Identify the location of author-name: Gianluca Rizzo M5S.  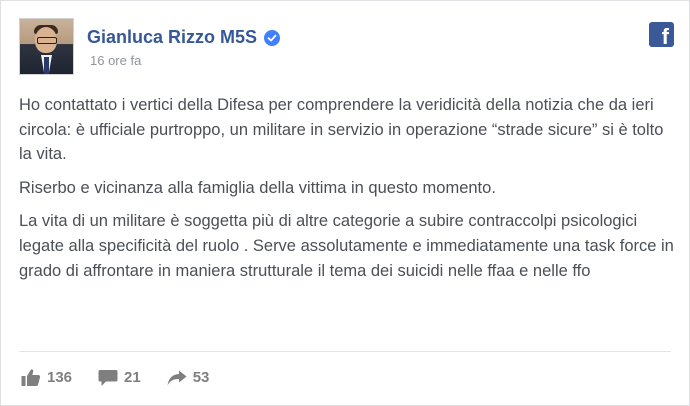
(172, 37).